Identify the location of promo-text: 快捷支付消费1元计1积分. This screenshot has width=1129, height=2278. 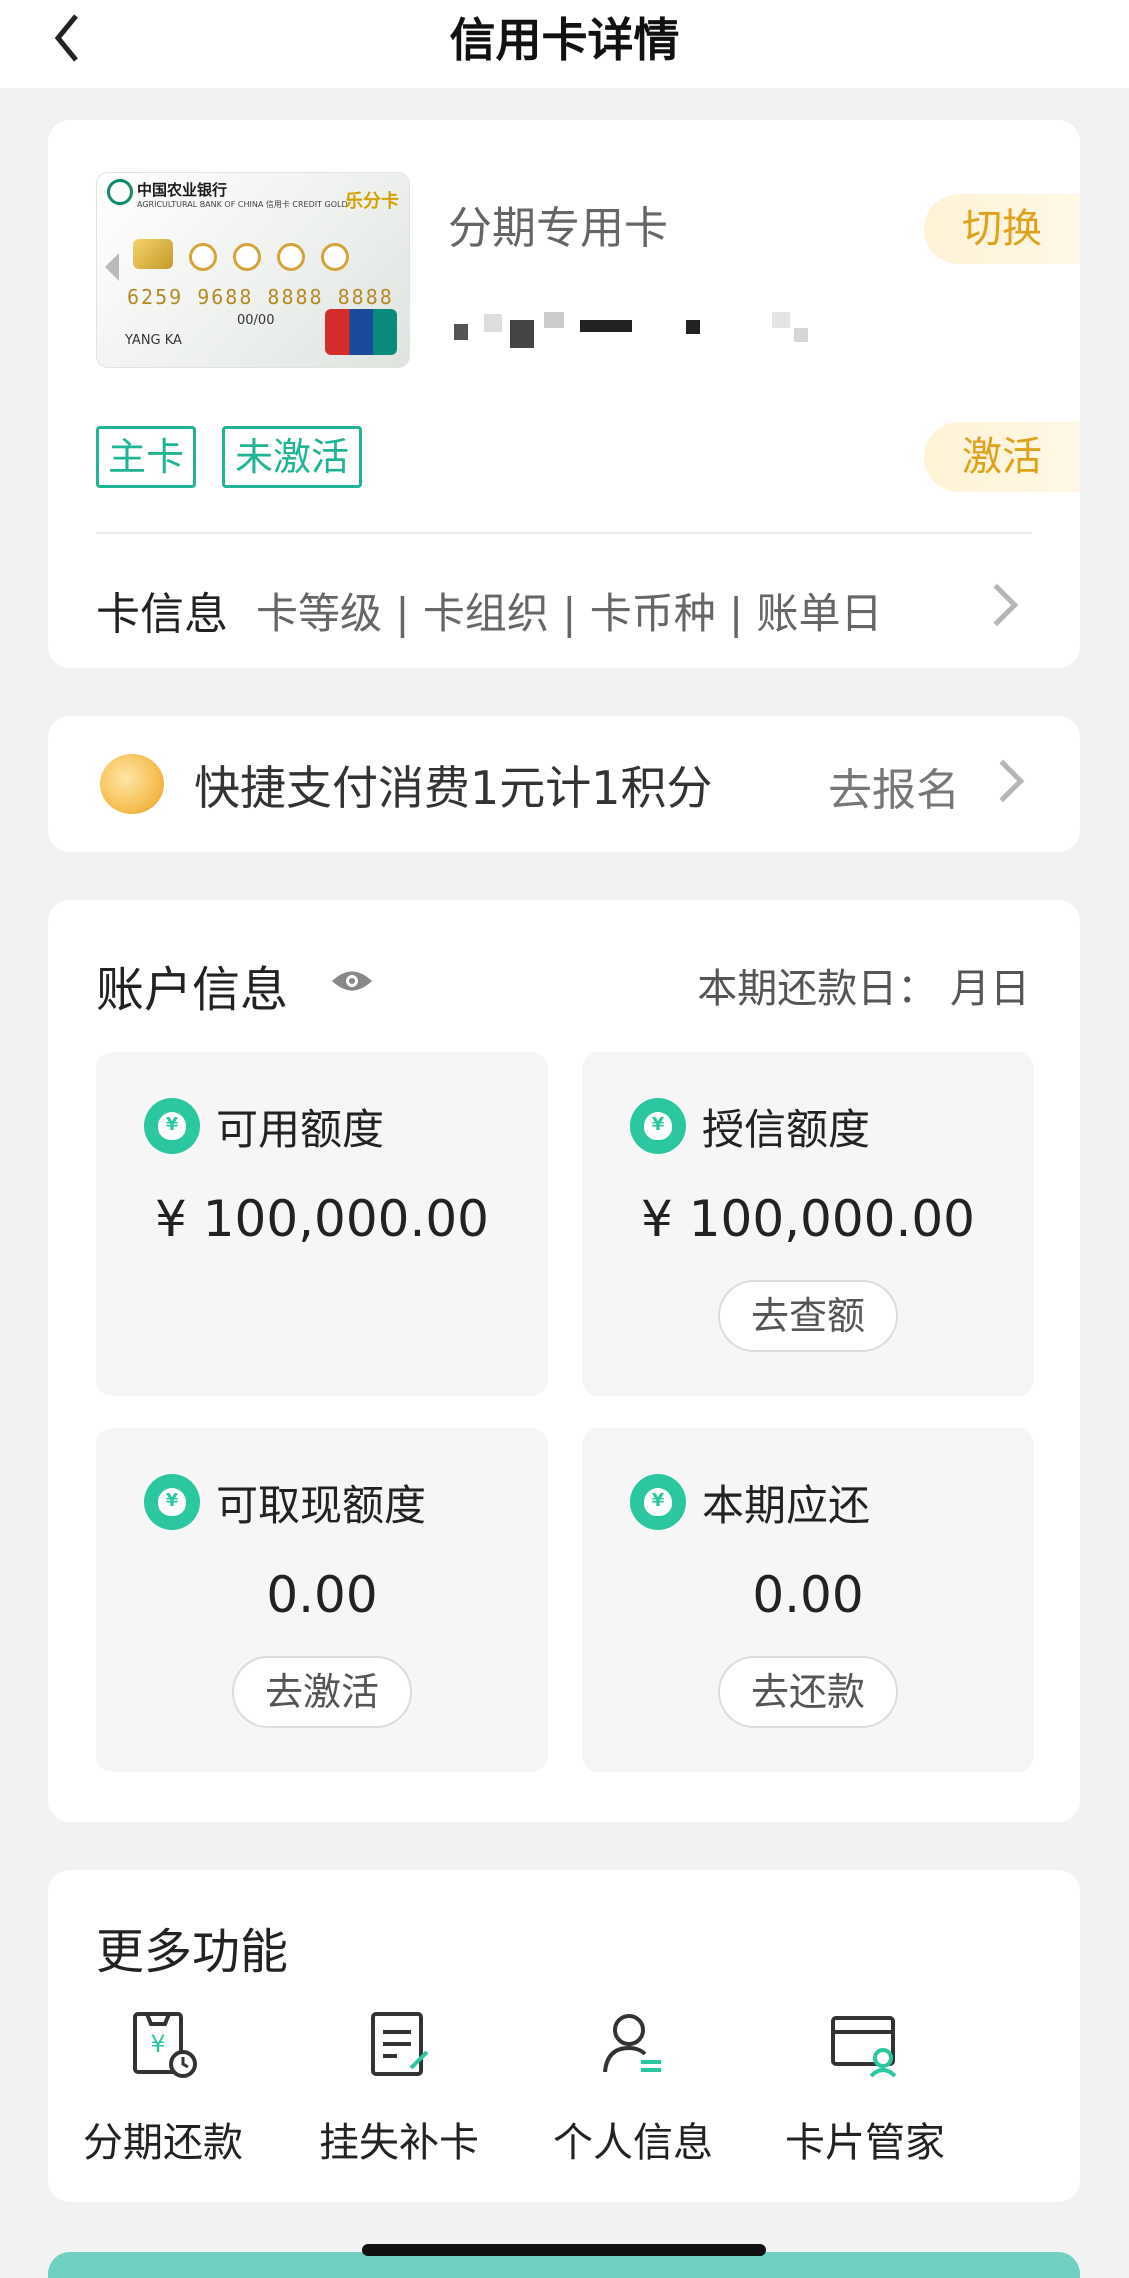
(453, 788).